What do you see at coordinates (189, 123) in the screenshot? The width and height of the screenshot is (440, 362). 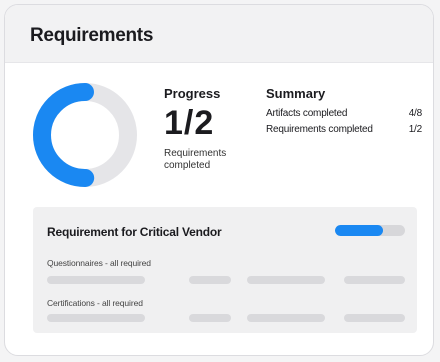 I see `progress-value: 1/2` at bounding box center [189, 123].